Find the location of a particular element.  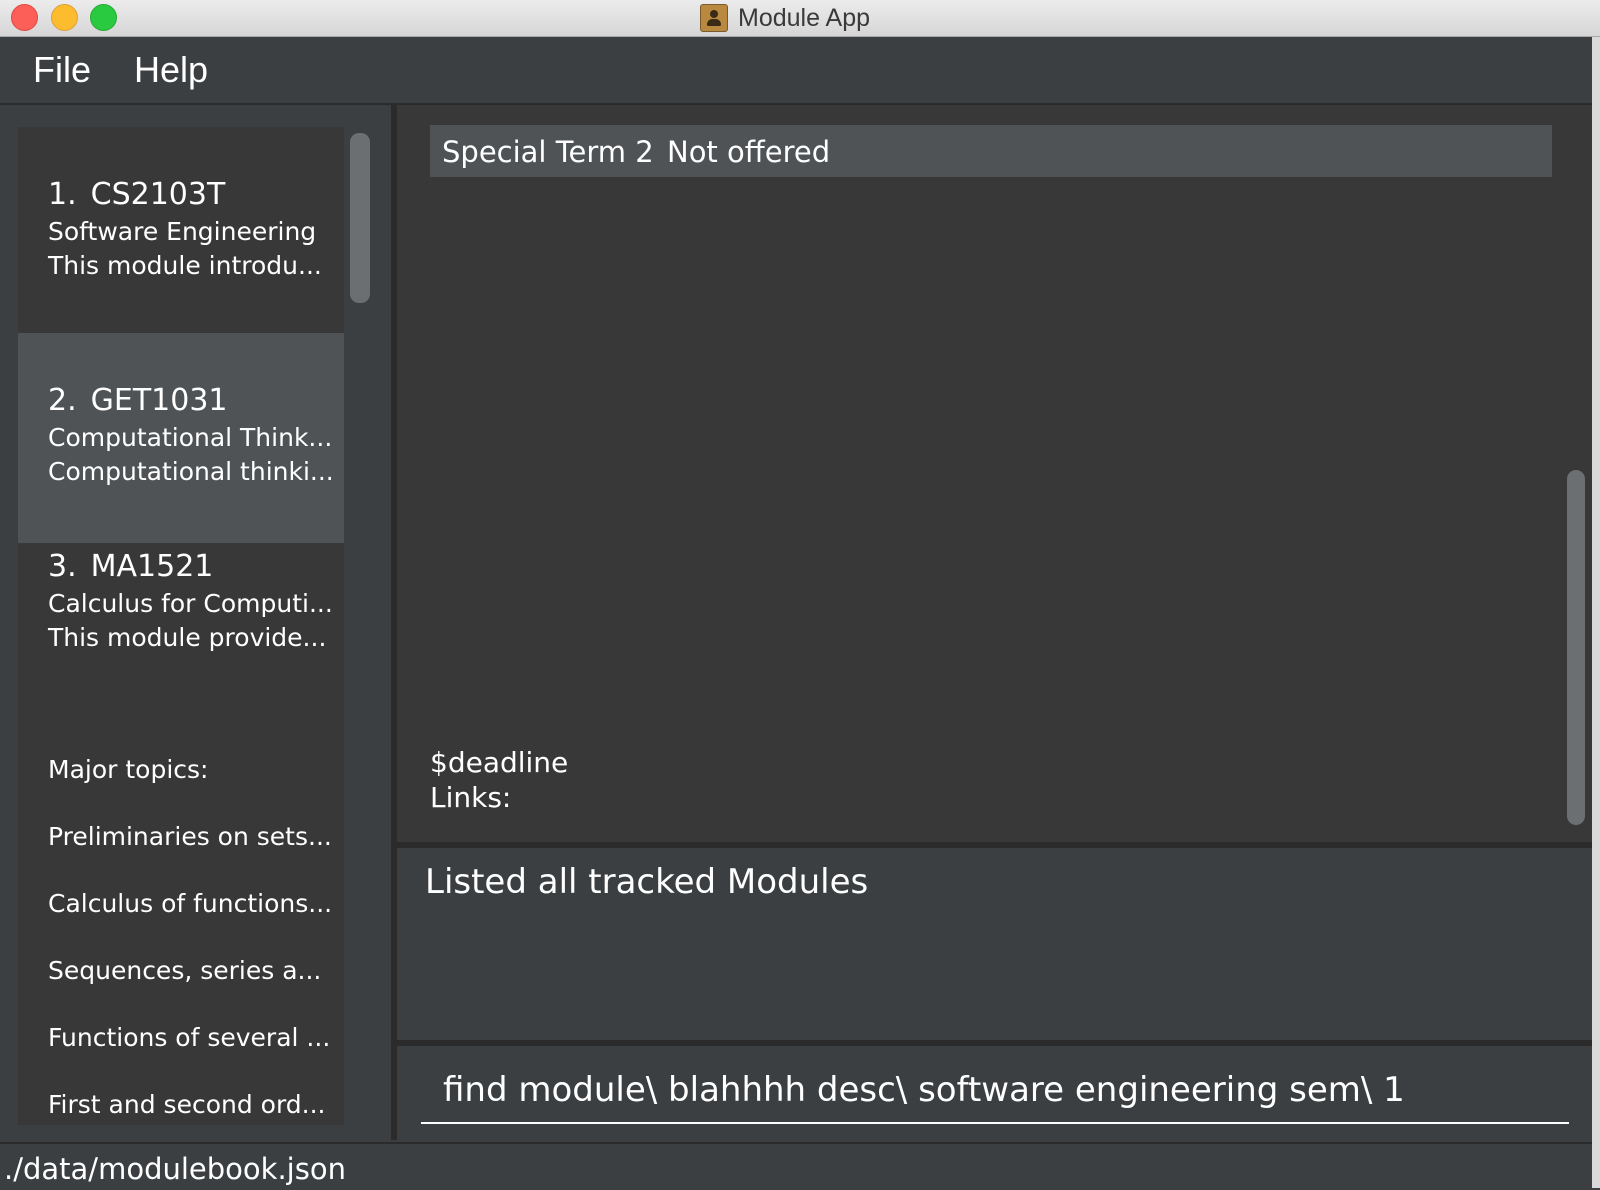

menu-bar: File Help is located at coordinates (796, 71).